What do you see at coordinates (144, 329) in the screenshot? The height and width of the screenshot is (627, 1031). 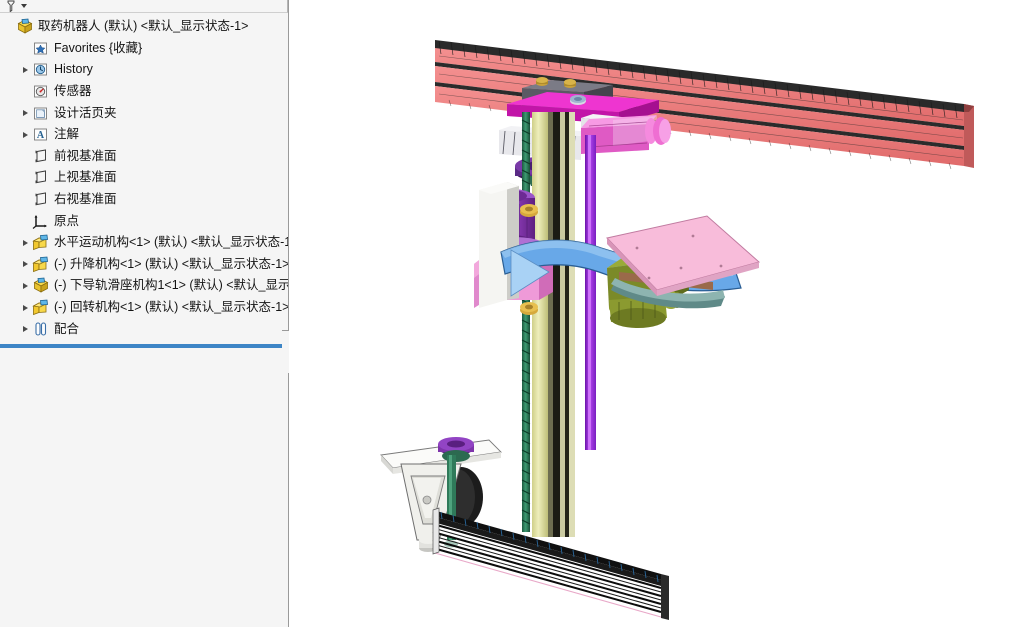 I see `tree-item: 配合` at bounding box center [144, 329].